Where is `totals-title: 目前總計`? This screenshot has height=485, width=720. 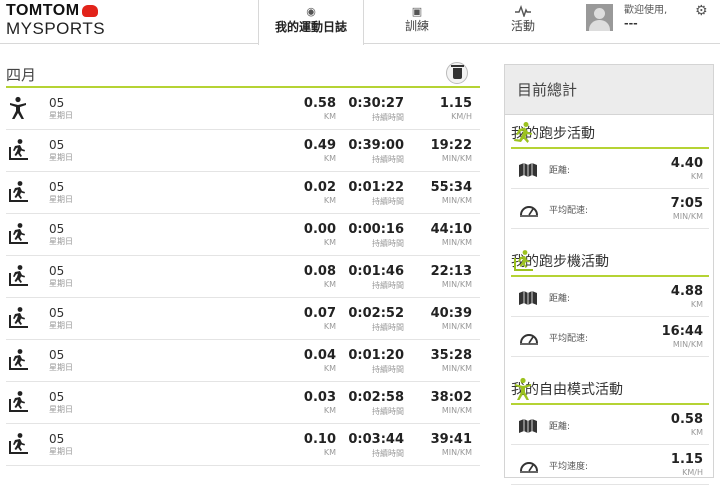 totals-title: 目前總計 is located at coordinates (609, 90).